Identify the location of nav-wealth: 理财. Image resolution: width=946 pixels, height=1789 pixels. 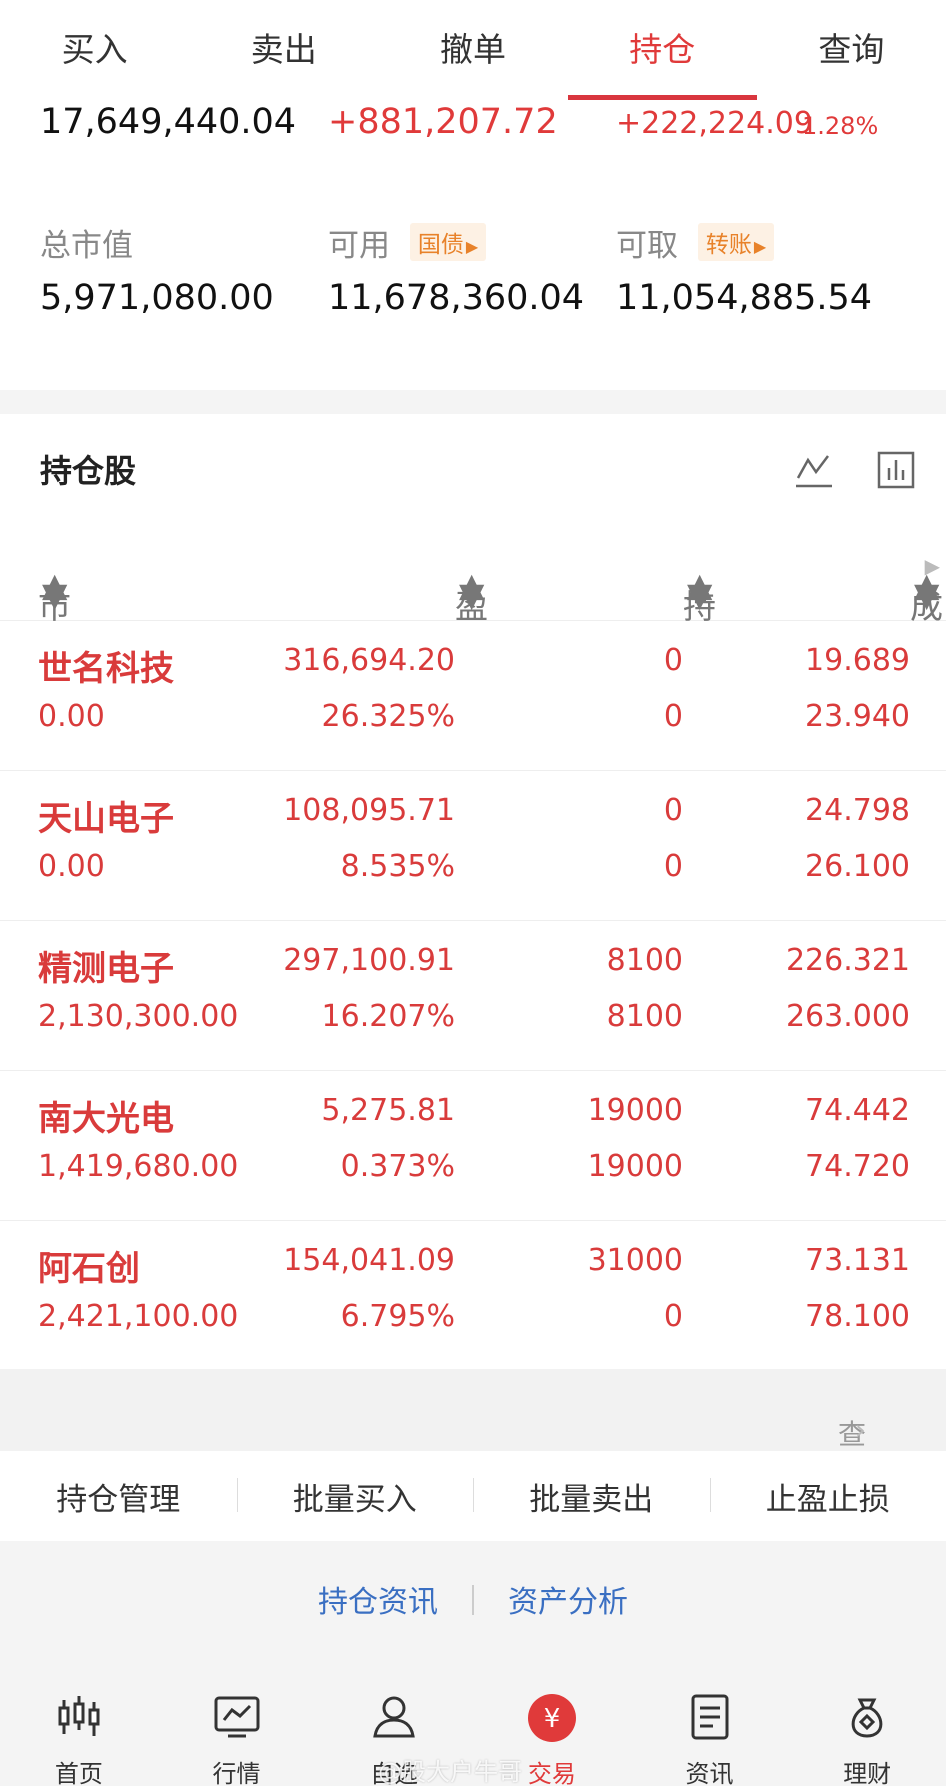
(867, 1731).